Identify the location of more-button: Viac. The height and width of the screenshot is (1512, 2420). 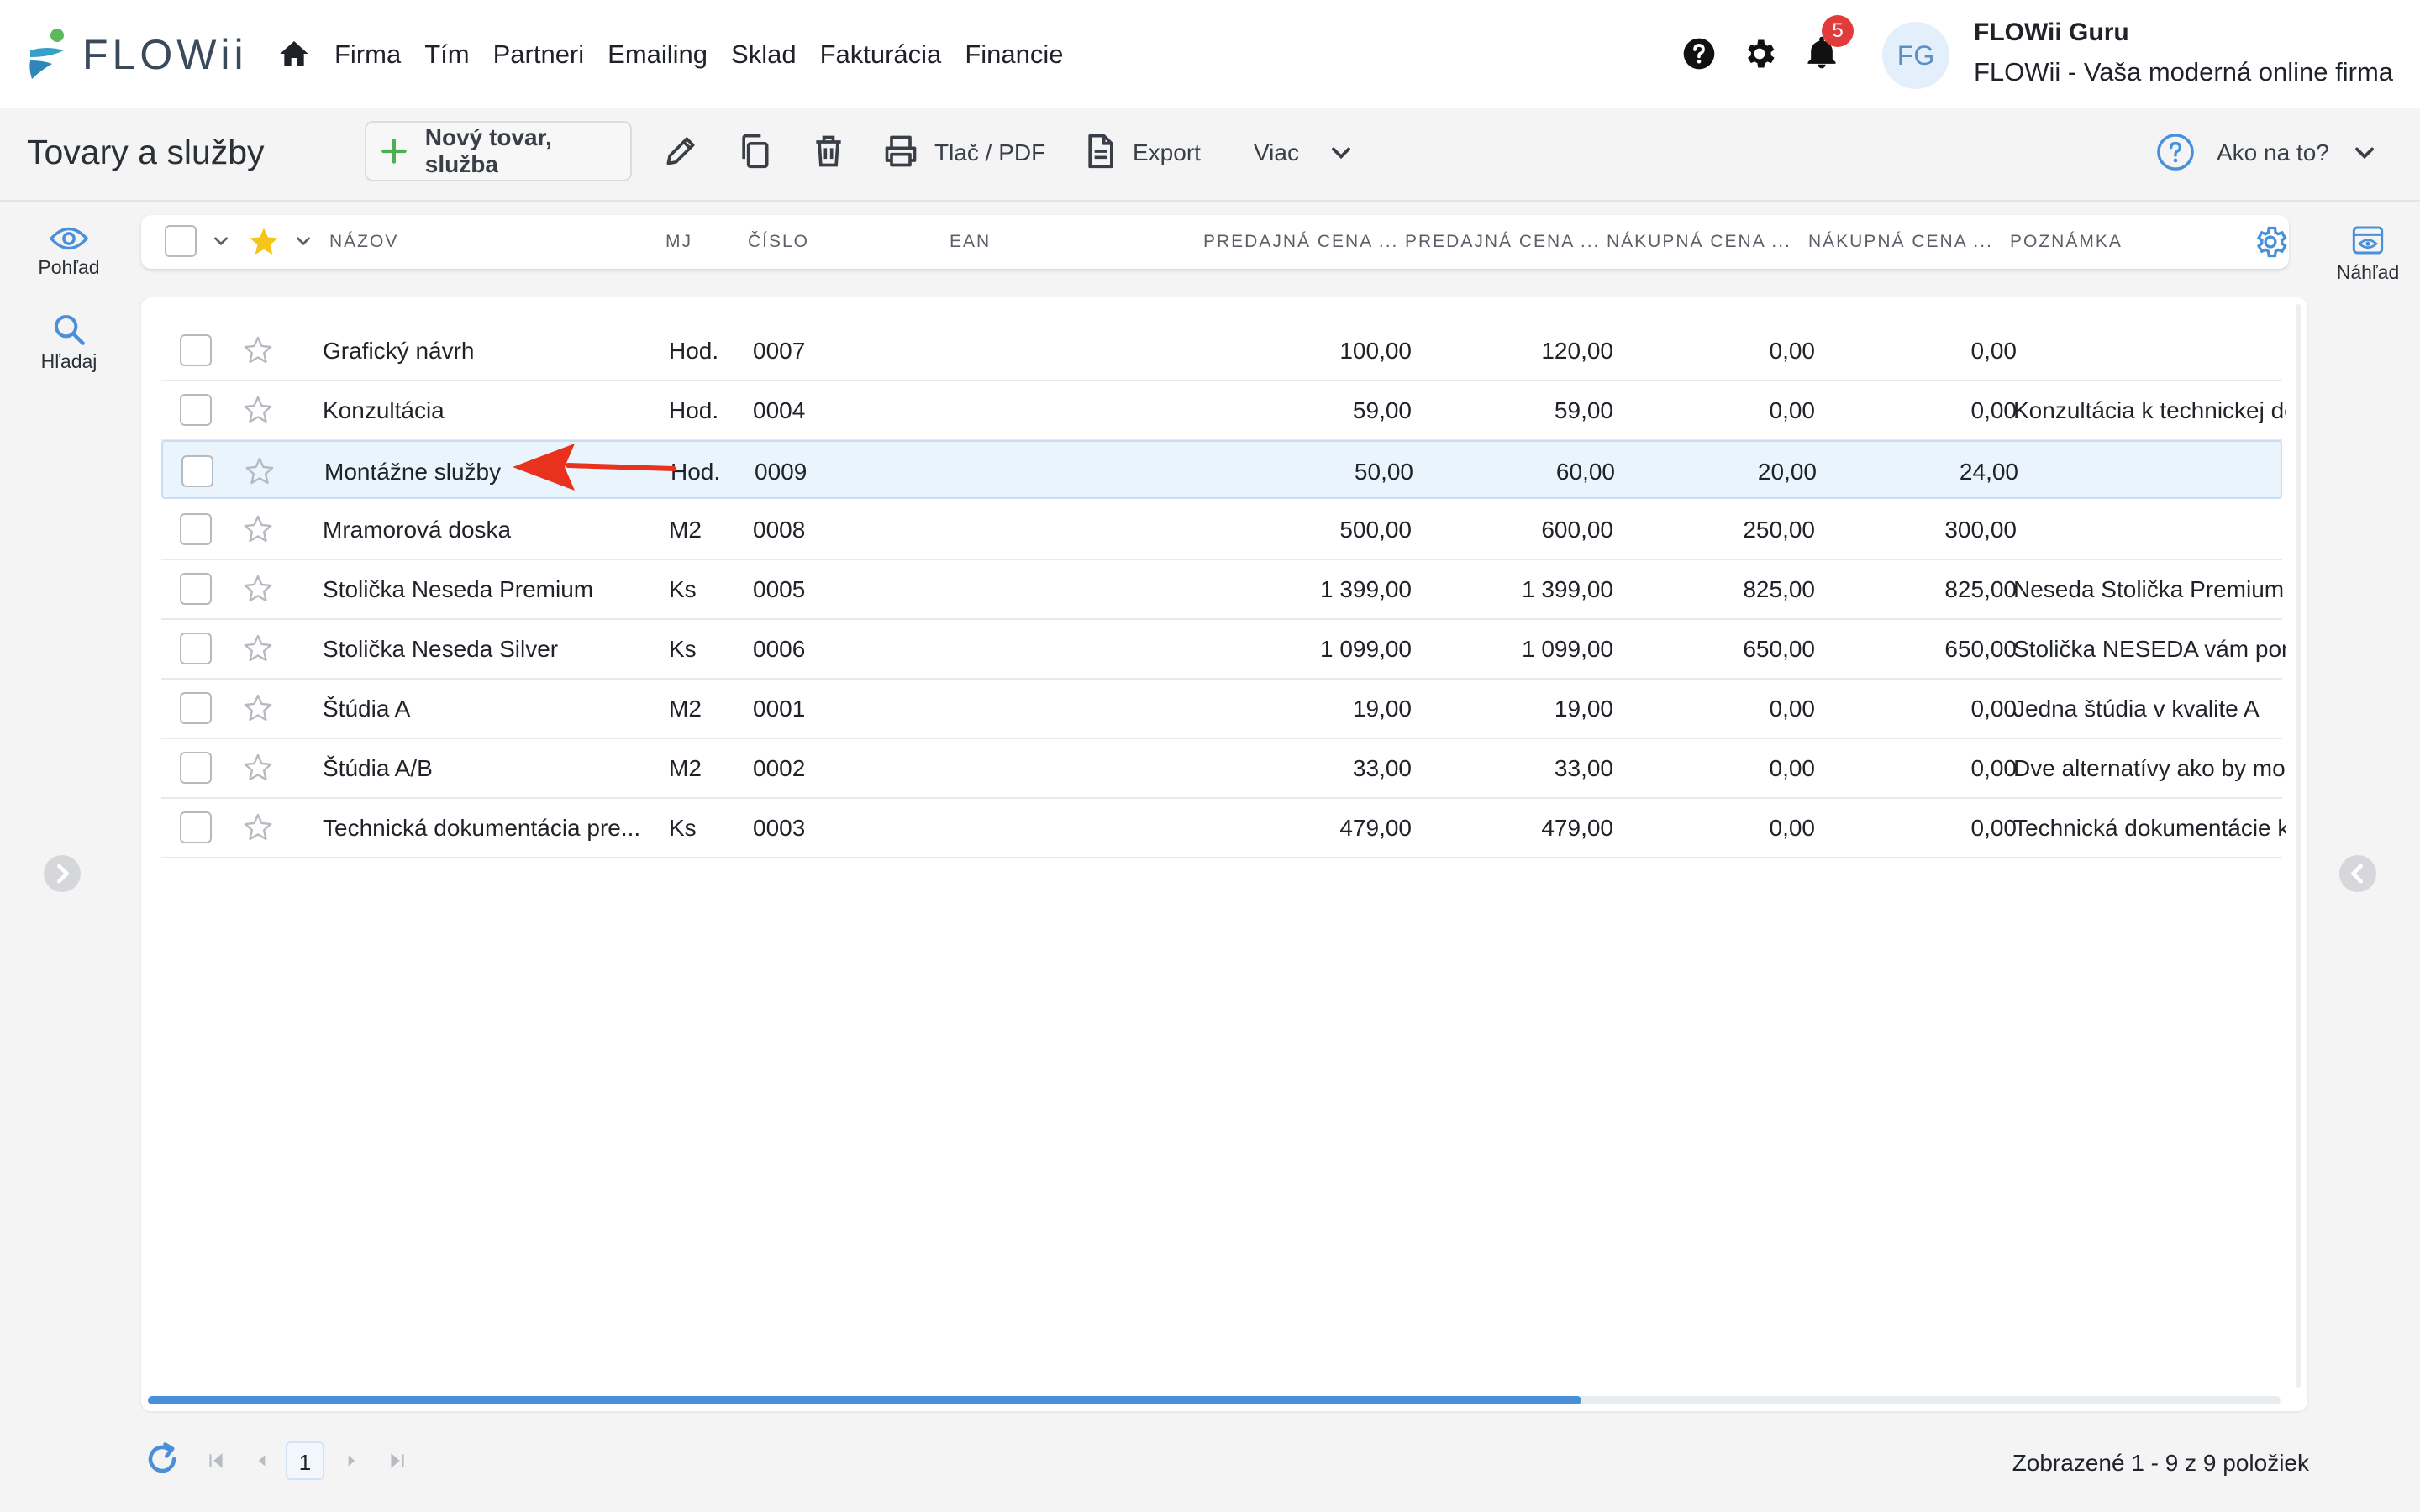
(1276, 152).